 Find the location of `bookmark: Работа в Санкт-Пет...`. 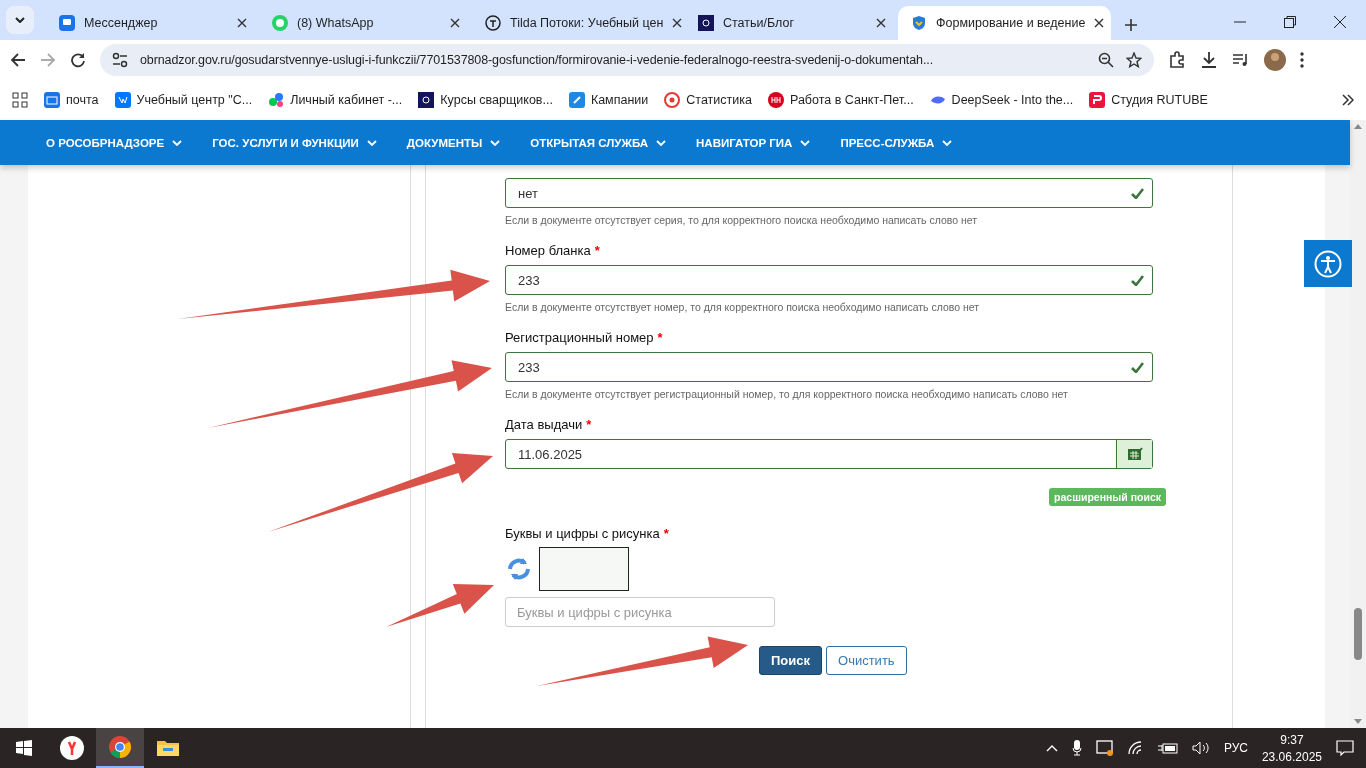

bookmark: Работа в Санкт-Пет... is located at coordinates (840, 100).